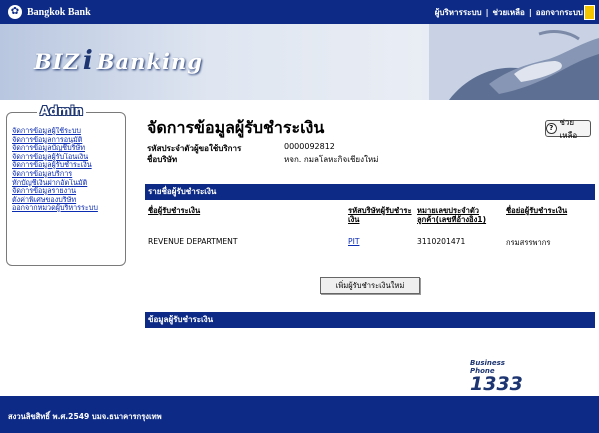 The height and width of the screenshot is (433, 599). What do you see at coordinates (223, 210) in the screenshot?
I see `col-header-name: ชื่อผู้รับชำระเงิน` at bounding box center [223, 210].